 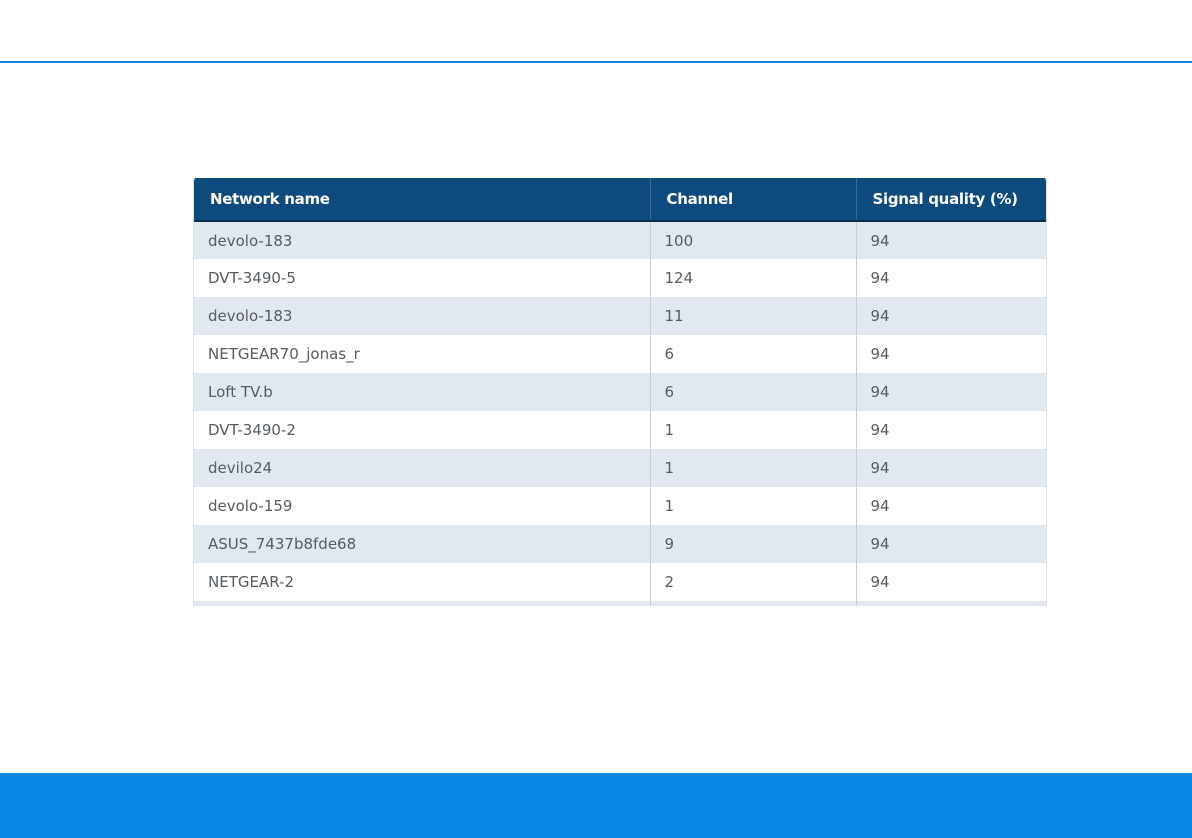 I want to click on table-row: DVT-3490-2 1 94, so click(x=620, y=430).